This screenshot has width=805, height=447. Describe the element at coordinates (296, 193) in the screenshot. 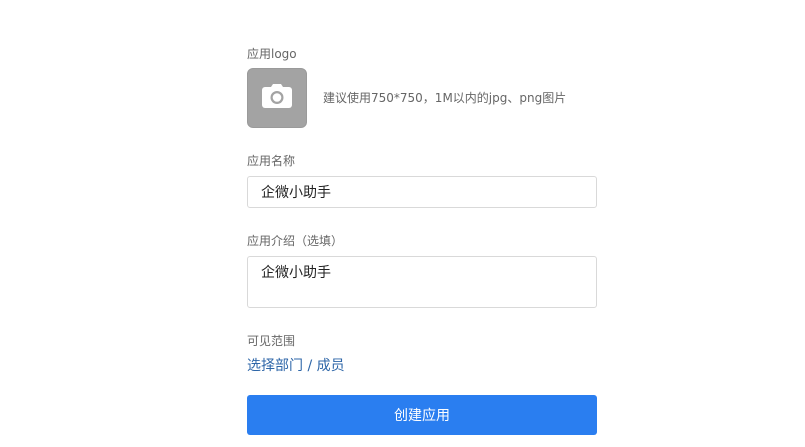

I see `app-name-value: 企微小助手` at that location.